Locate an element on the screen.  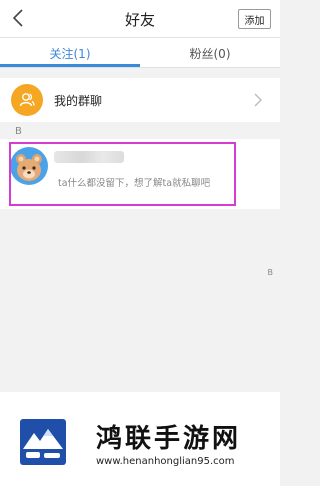
friend-avatar is located at coordinates (29, 166).